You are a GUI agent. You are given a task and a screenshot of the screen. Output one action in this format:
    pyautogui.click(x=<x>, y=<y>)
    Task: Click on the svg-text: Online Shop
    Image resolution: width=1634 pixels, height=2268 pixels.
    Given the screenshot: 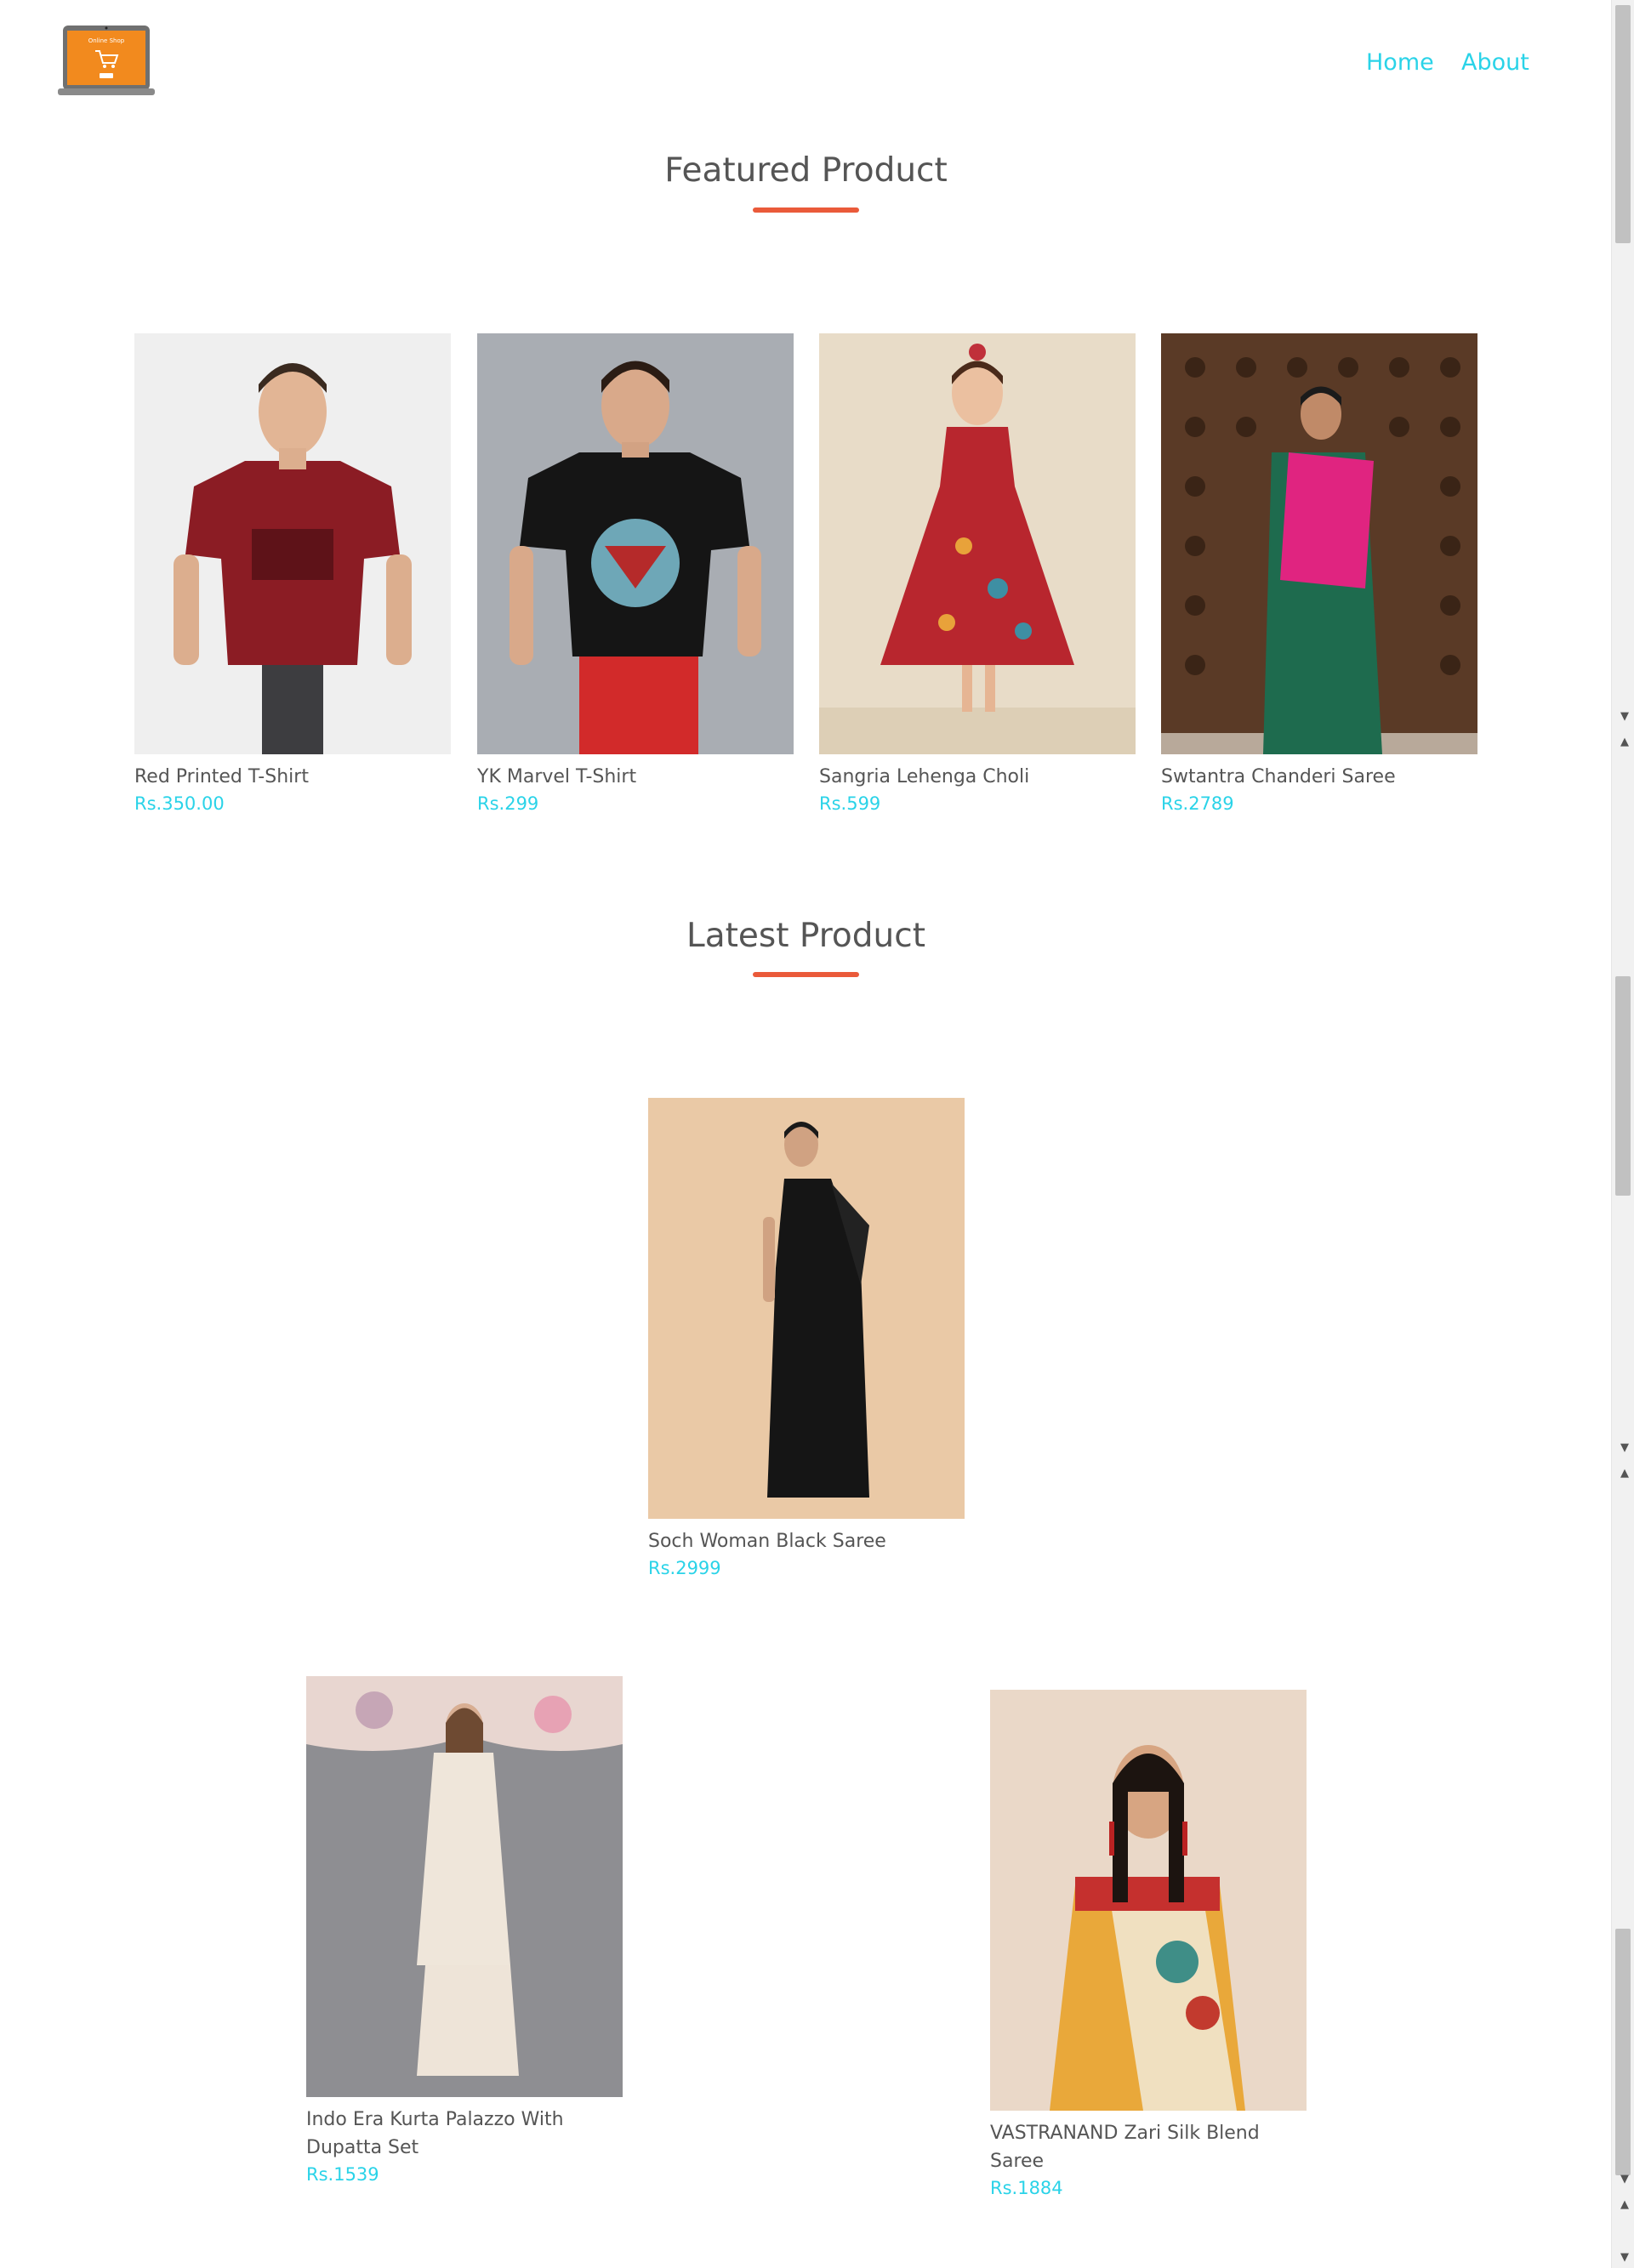 What is the action you would take?
    pyautogui.click(x=106, y=40)
    